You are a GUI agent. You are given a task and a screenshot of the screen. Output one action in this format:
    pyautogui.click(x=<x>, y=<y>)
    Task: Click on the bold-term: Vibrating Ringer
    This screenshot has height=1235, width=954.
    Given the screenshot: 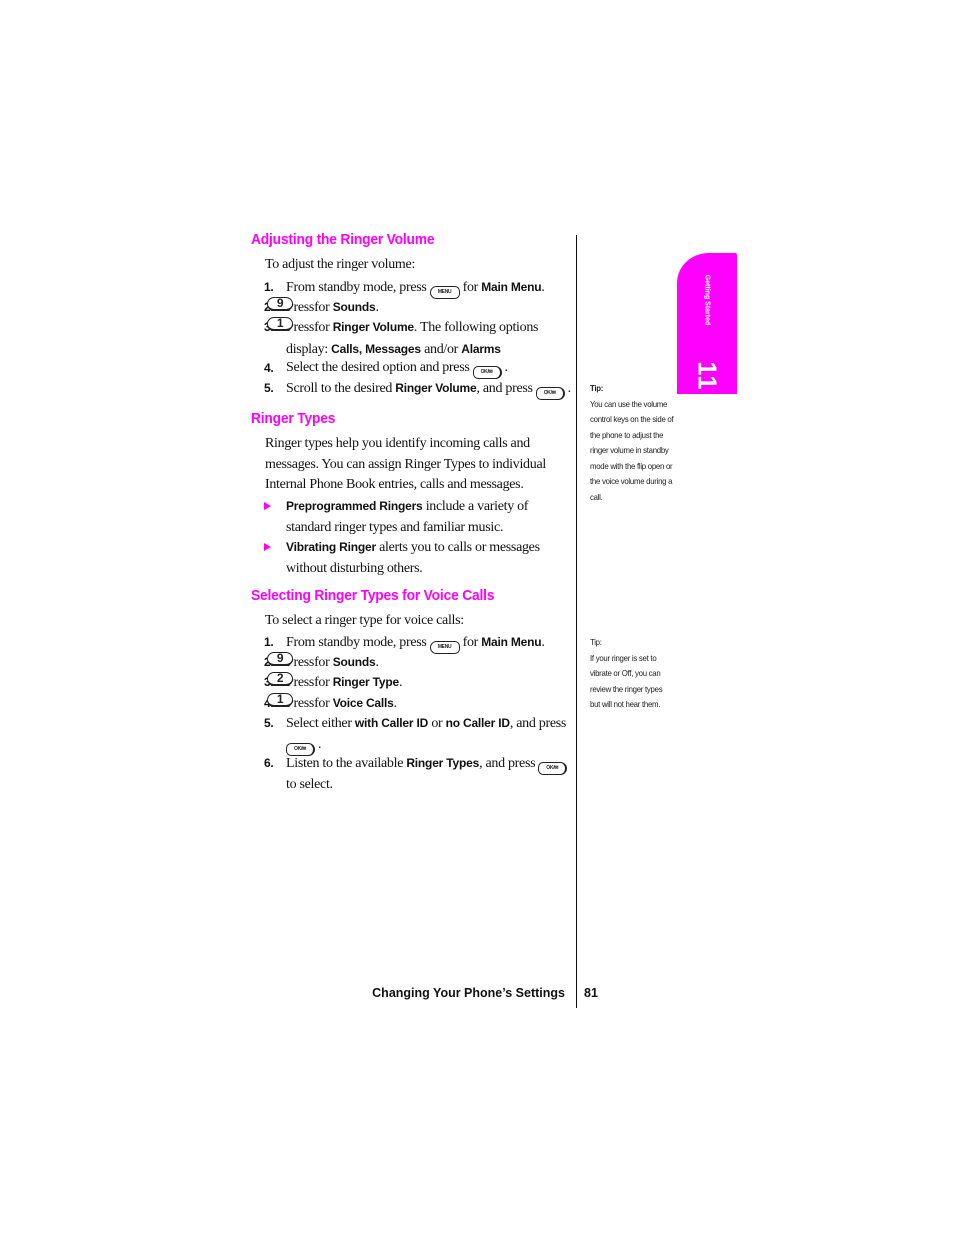 What is the action you would take?
    pyautogui.click(x=331, y=547)
    